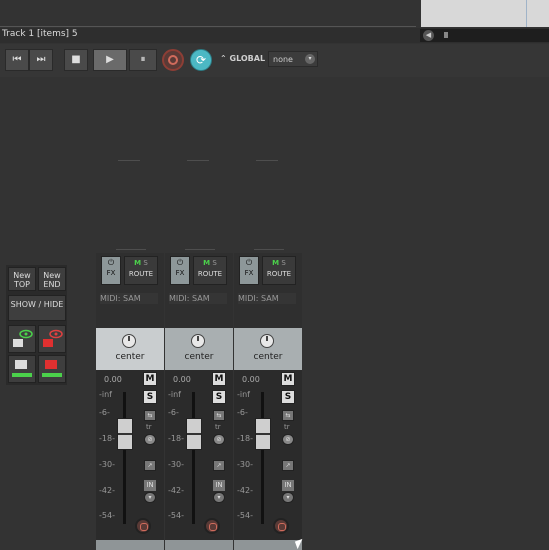 The width and height of the screenshot is (549, 550). I want to click on folder-collapse-icon, so click(52, 369).